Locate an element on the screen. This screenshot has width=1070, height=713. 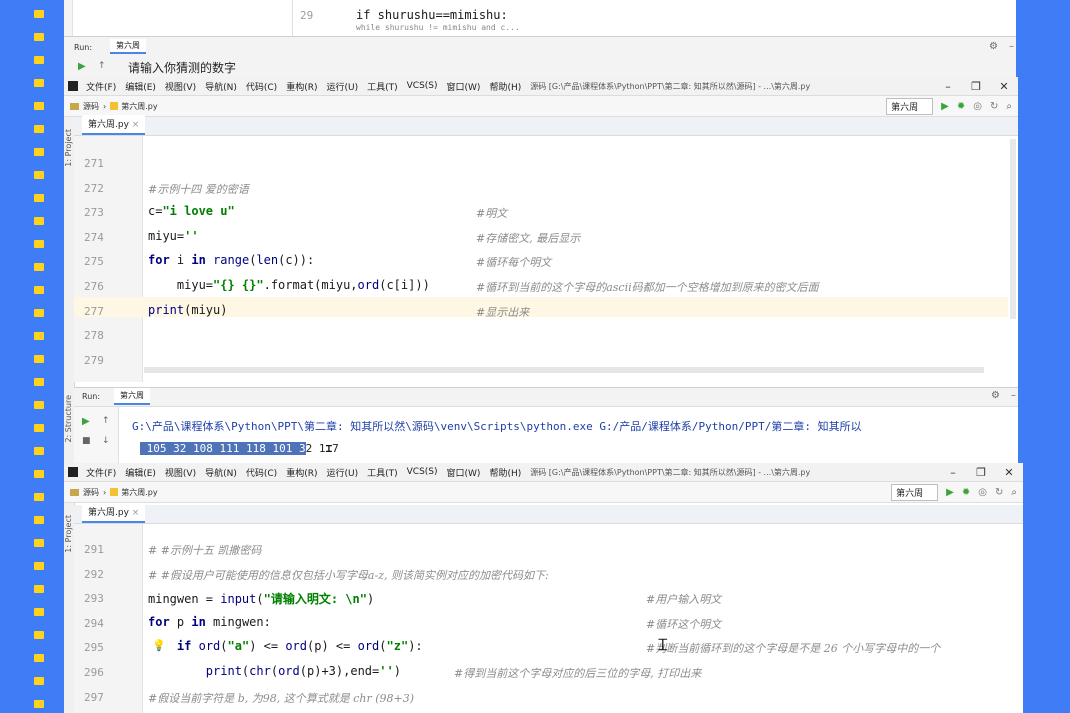
code-line: for i in range(len(c)): is located at coordinates (231, 260).